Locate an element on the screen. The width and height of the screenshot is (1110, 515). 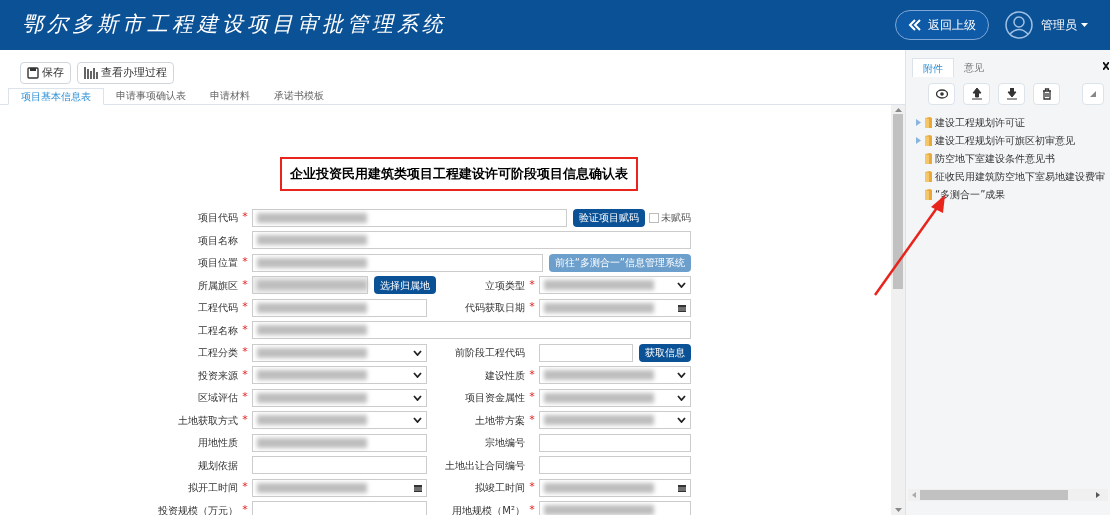
checkbox is located at coordinates (654, 217).